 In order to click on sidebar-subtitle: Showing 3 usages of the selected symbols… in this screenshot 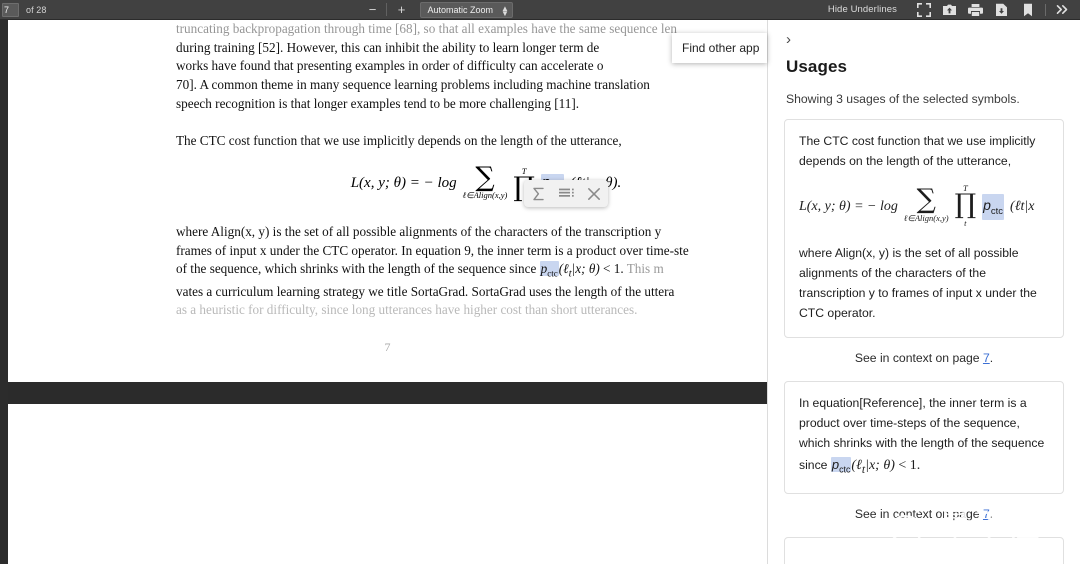, I will do `click(903, 99)`.